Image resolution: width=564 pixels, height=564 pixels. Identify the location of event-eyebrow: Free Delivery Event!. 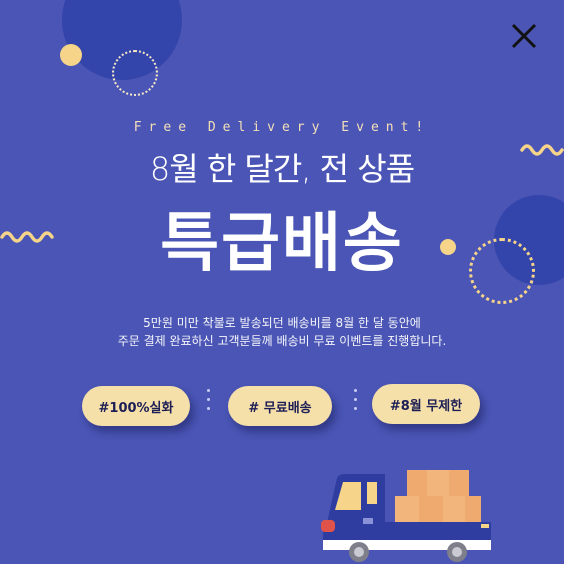
(282, 127).